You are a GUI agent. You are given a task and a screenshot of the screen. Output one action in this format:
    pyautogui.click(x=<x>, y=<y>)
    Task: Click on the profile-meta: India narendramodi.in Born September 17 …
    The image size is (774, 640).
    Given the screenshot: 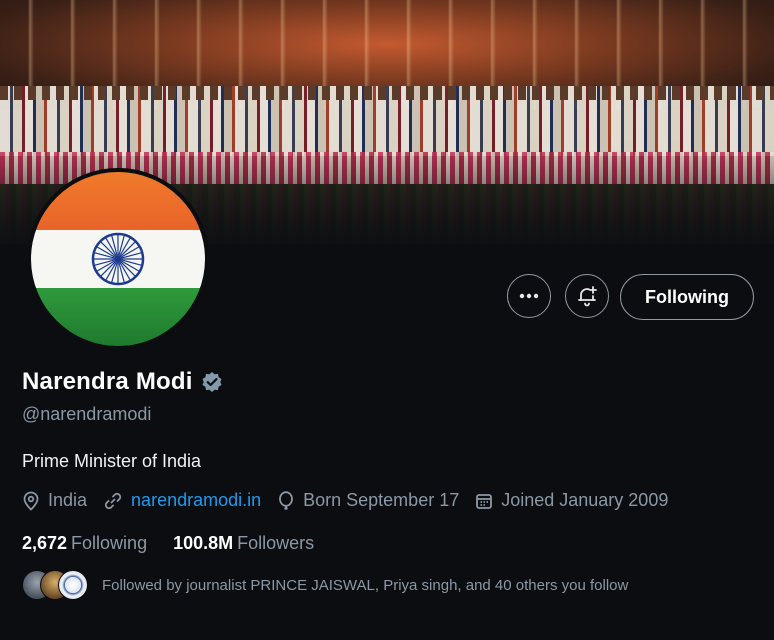 What is the action you would take?
    pyautogui.click(x=353, y=500)
    